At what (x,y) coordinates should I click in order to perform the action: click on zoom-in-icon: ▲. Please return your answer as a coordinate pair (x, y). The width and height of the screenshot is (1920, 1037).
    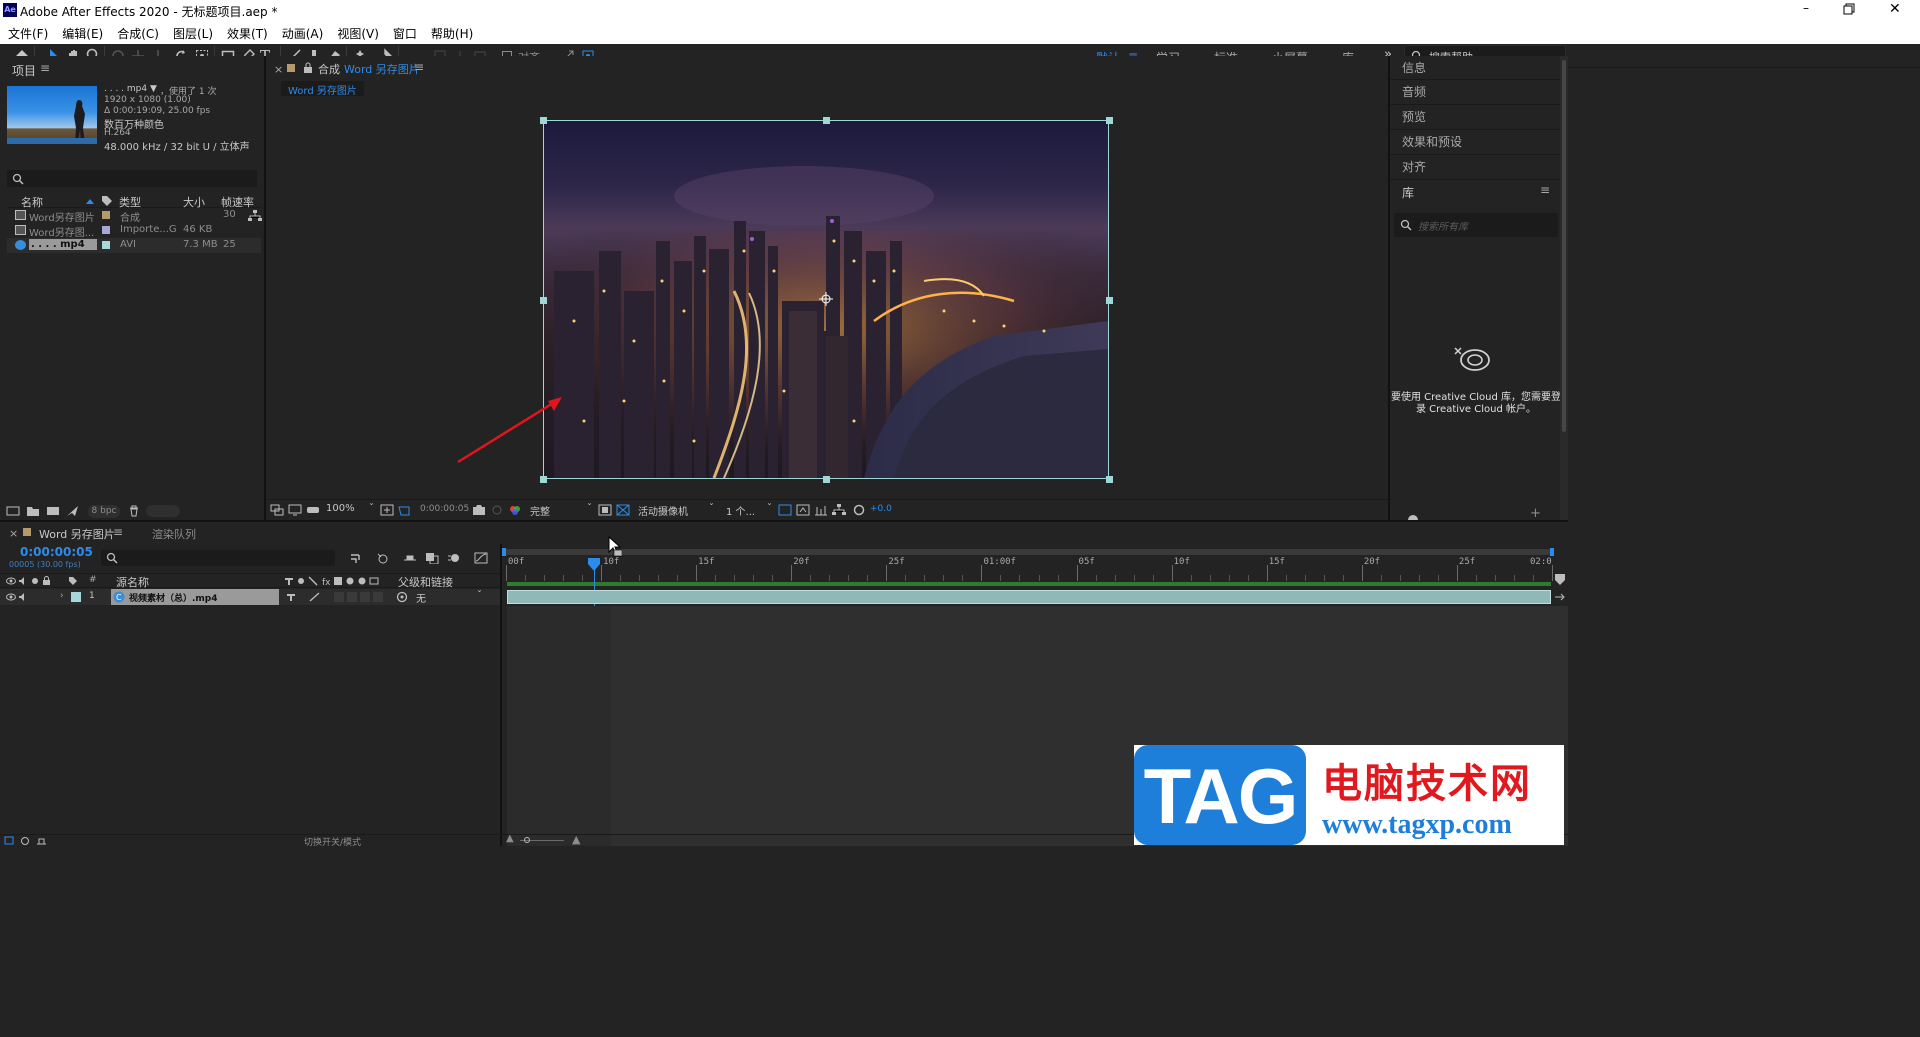
    Looking at the image, I should click on (576, 839).